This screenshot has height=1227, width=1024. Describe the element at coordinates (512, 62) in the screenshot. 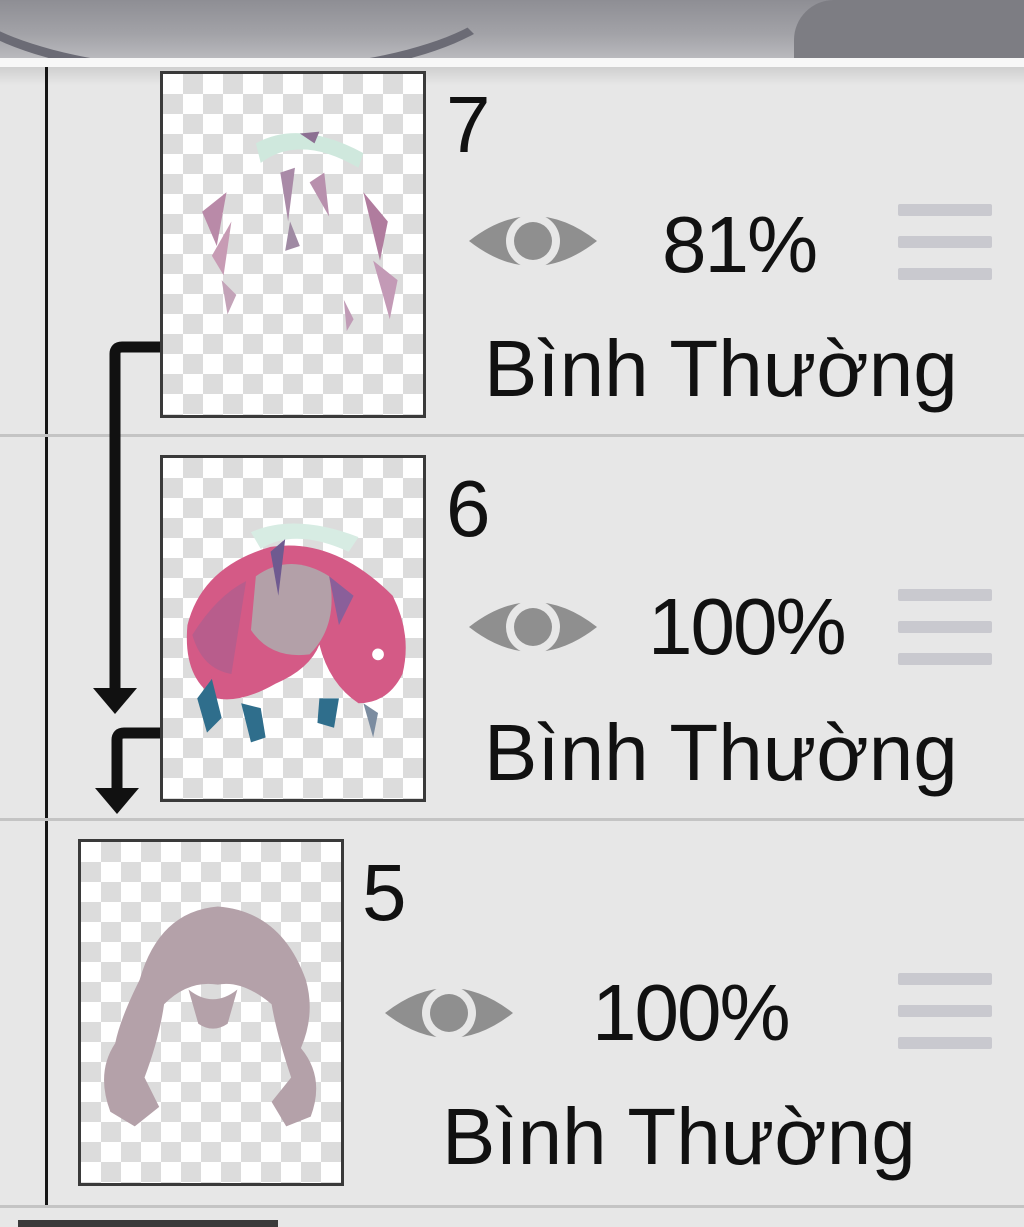

I see `panel-divider` at that location.